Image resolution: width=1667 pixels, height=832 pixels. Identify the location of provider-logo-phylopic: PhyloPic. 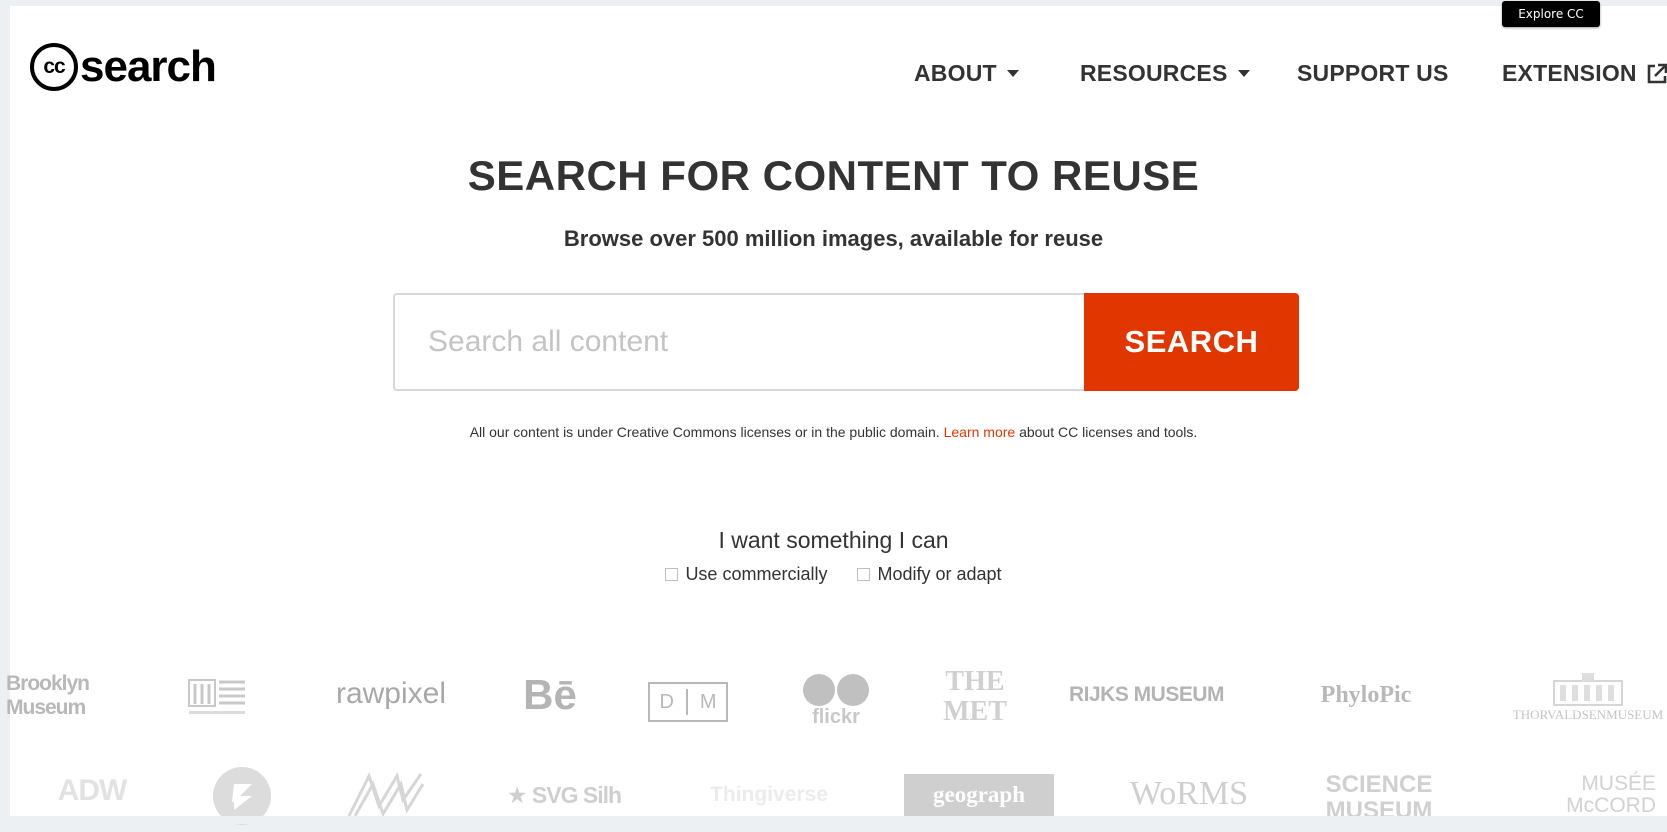
(1366, 695).